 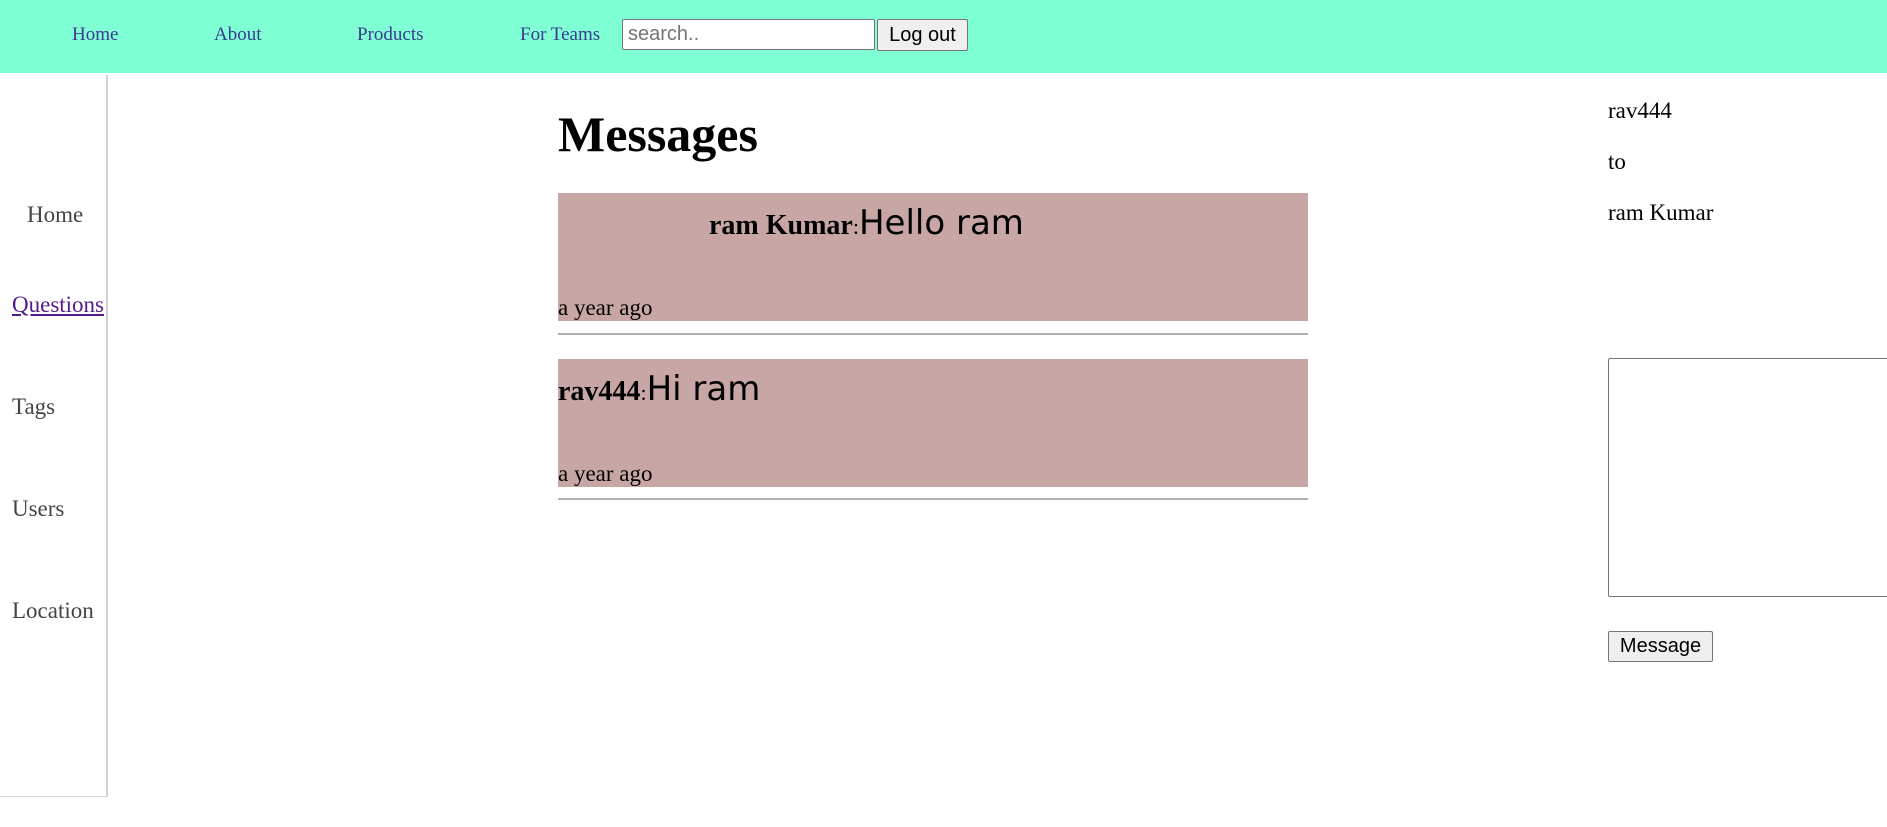 I want to click on sidebar-item-tags: Tags, so click(x=33, y=407).